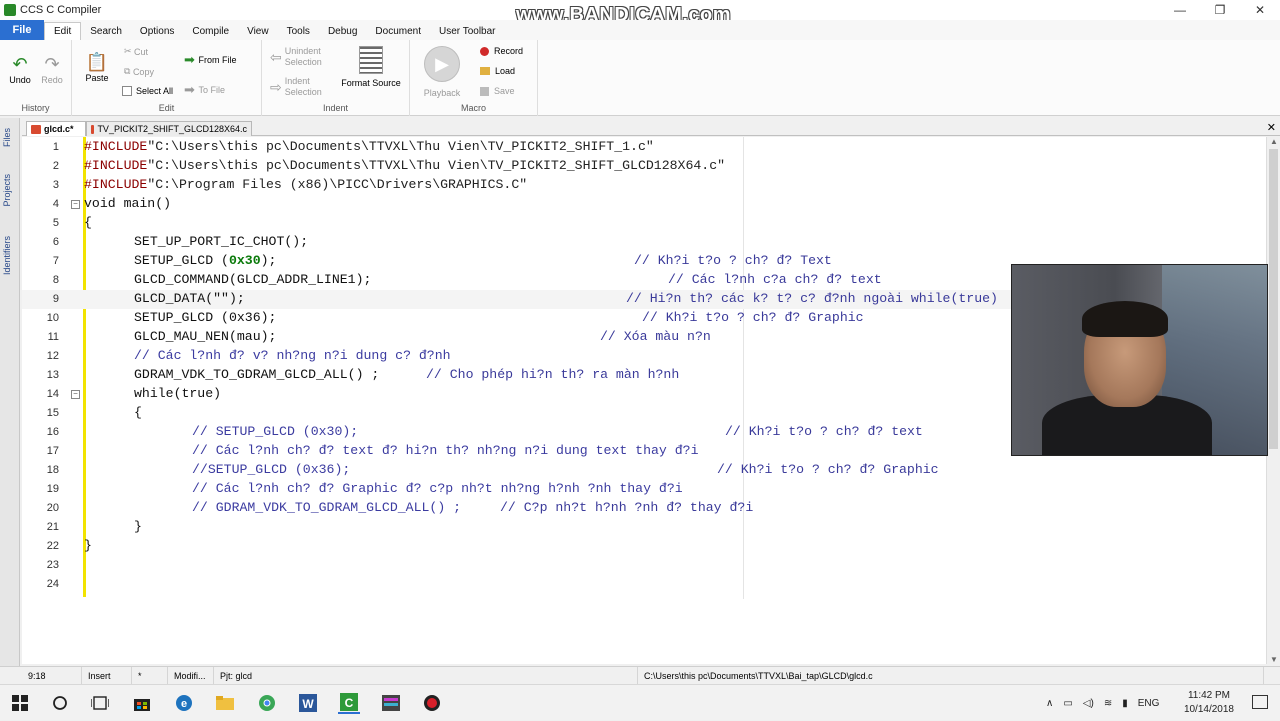  I want to click on redo-button: ↷ Redo, so click(52, 69).